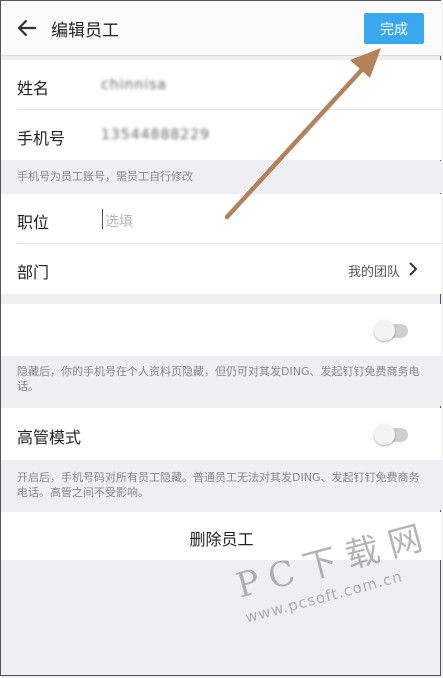  What do you see at coordinates (41, 138) in the screenshot?
I see `phone-label: 手机号` at bounding box center [41, 138].